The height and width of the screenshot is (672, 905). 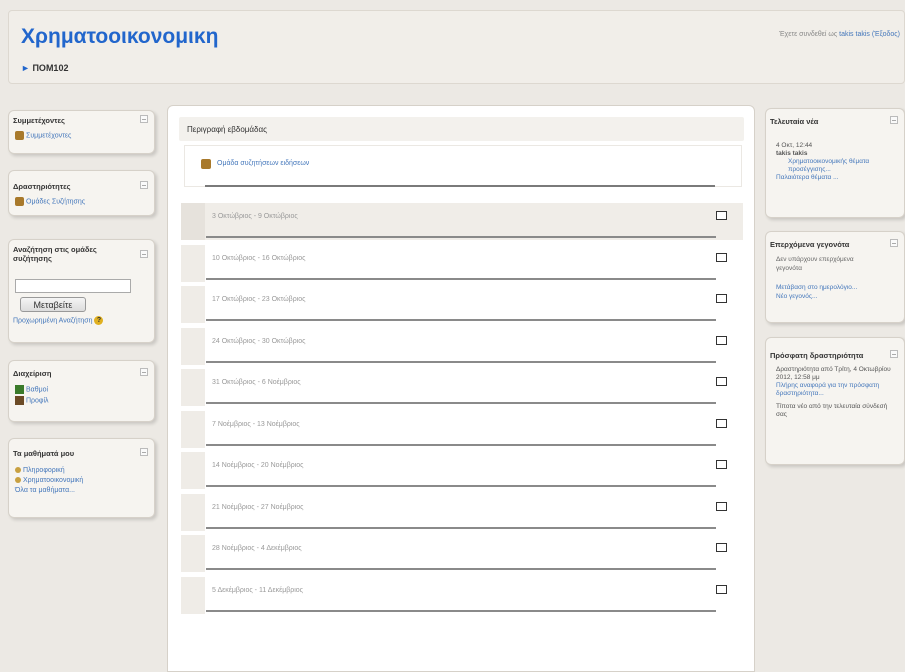 I want to click on people-icon, so click(x=19, y=135).